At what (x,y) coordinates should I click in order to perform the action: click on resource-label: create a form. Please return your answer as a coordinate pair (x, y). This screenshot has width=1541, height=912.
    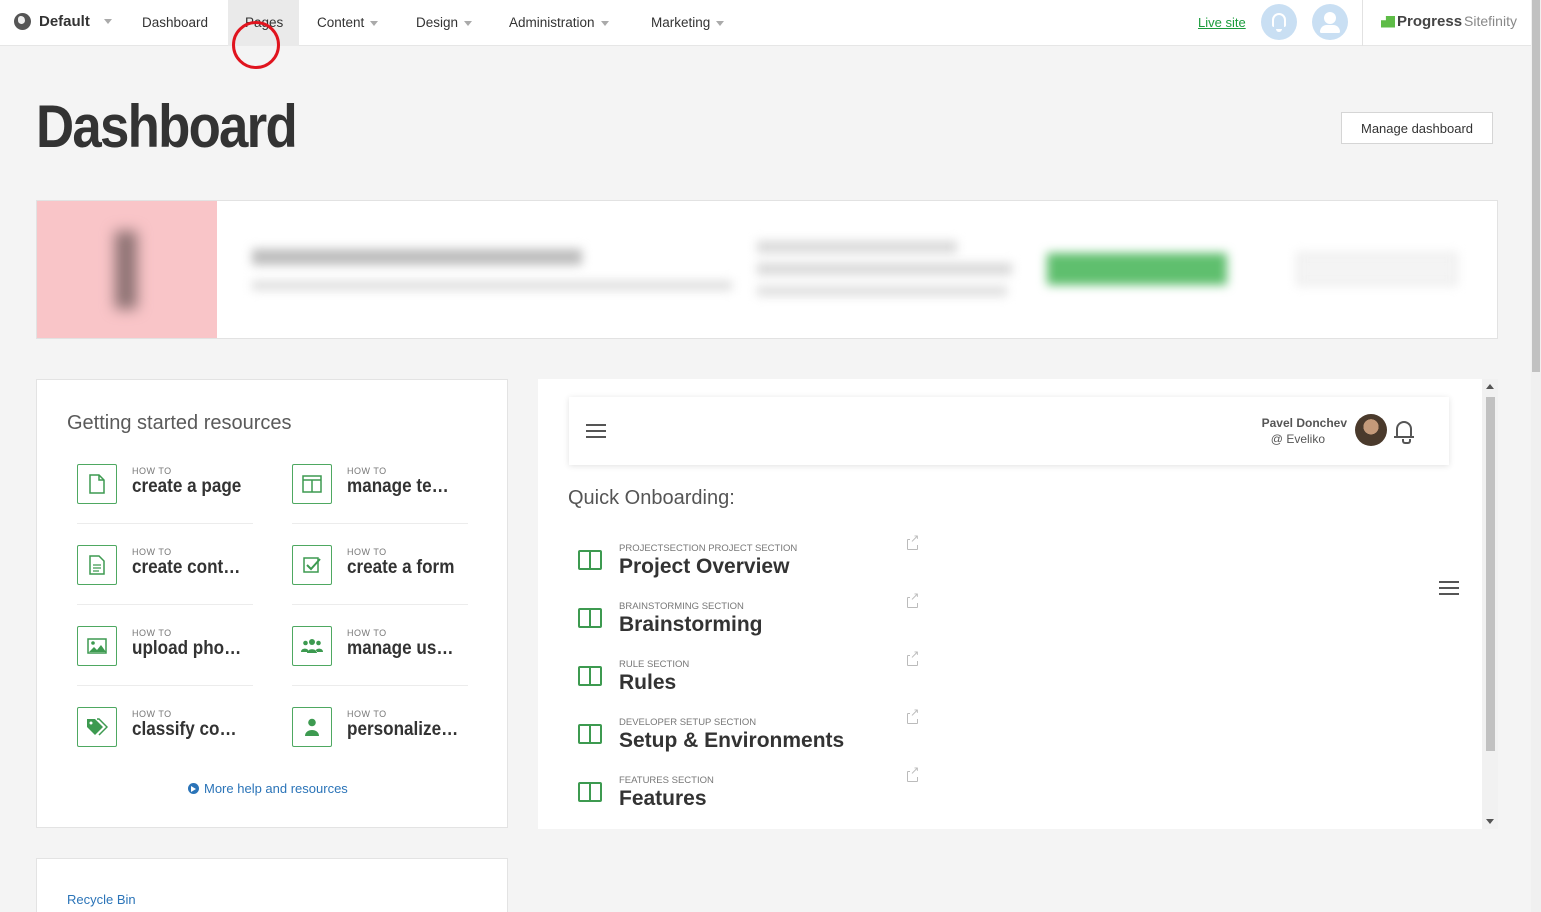
    Looking at the image, I should click on (401, 567).